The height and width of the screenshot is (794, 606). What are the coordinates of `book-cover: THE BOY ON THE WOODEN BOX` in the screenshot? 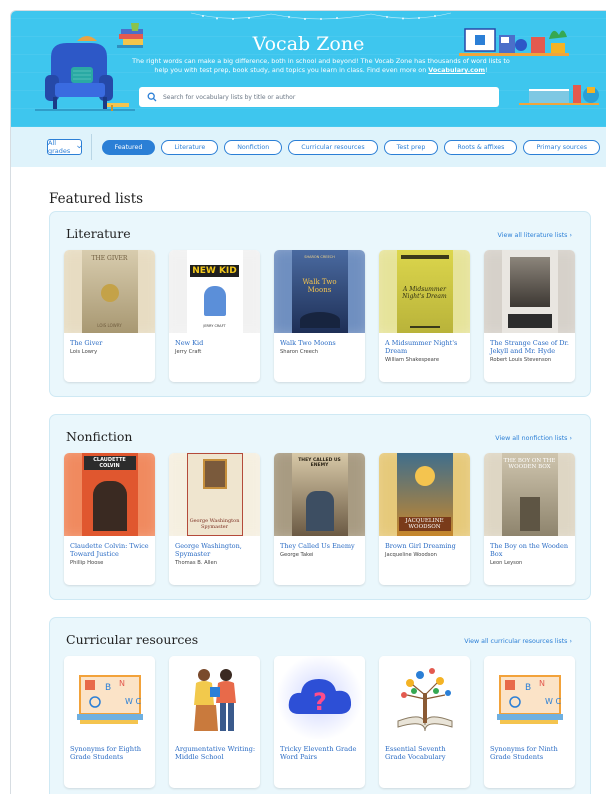 It's located at (529, 494).